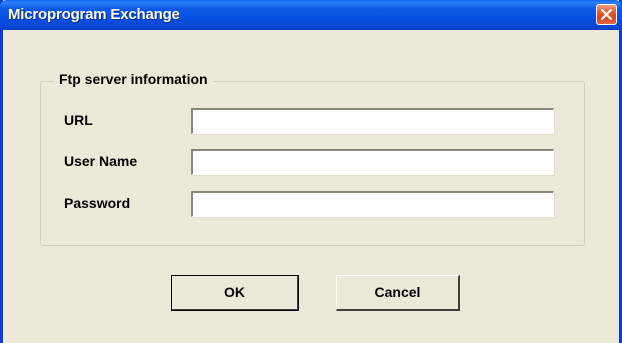  I want to click on title-bar: Microprogram Exchange, so click(311, 15).